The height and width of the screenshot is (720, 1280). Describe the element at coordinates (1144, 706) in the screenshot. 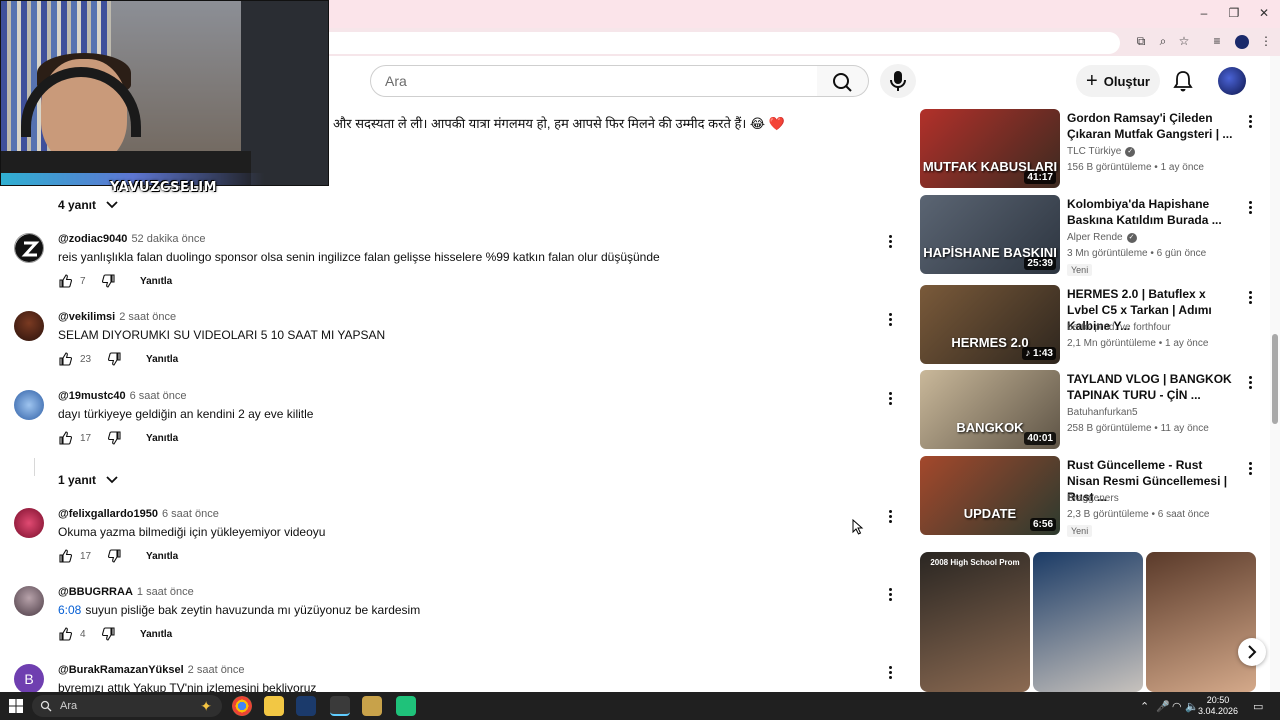

I see `tray-expand-icon: ⌃` at that location.